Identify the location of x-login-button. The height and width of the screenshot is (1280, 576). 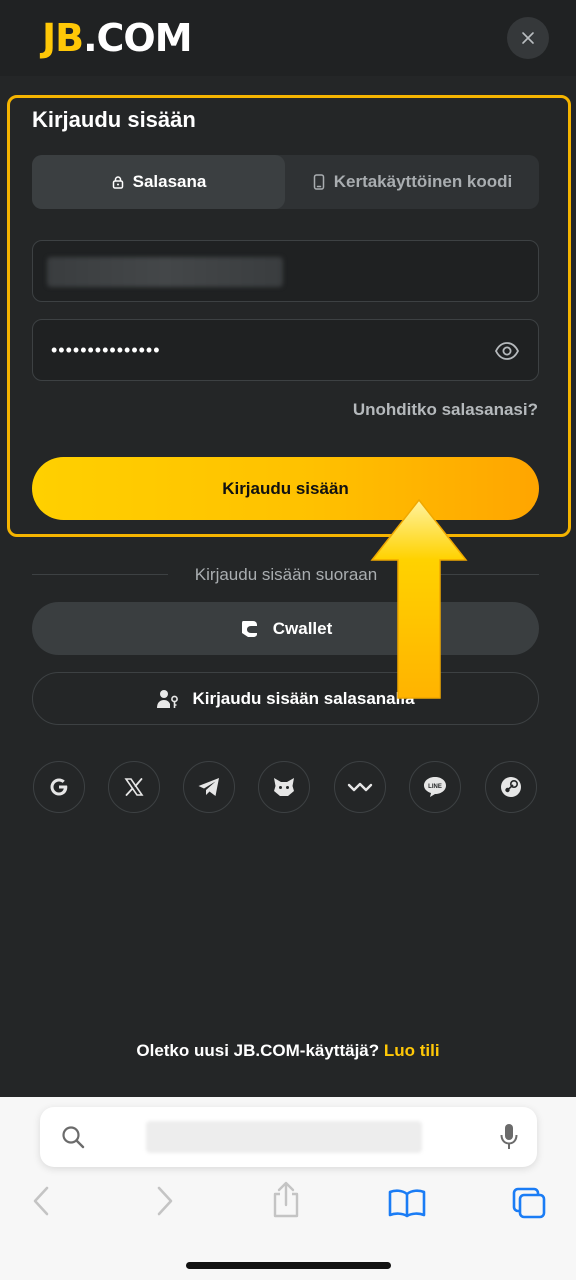
(134, 787).